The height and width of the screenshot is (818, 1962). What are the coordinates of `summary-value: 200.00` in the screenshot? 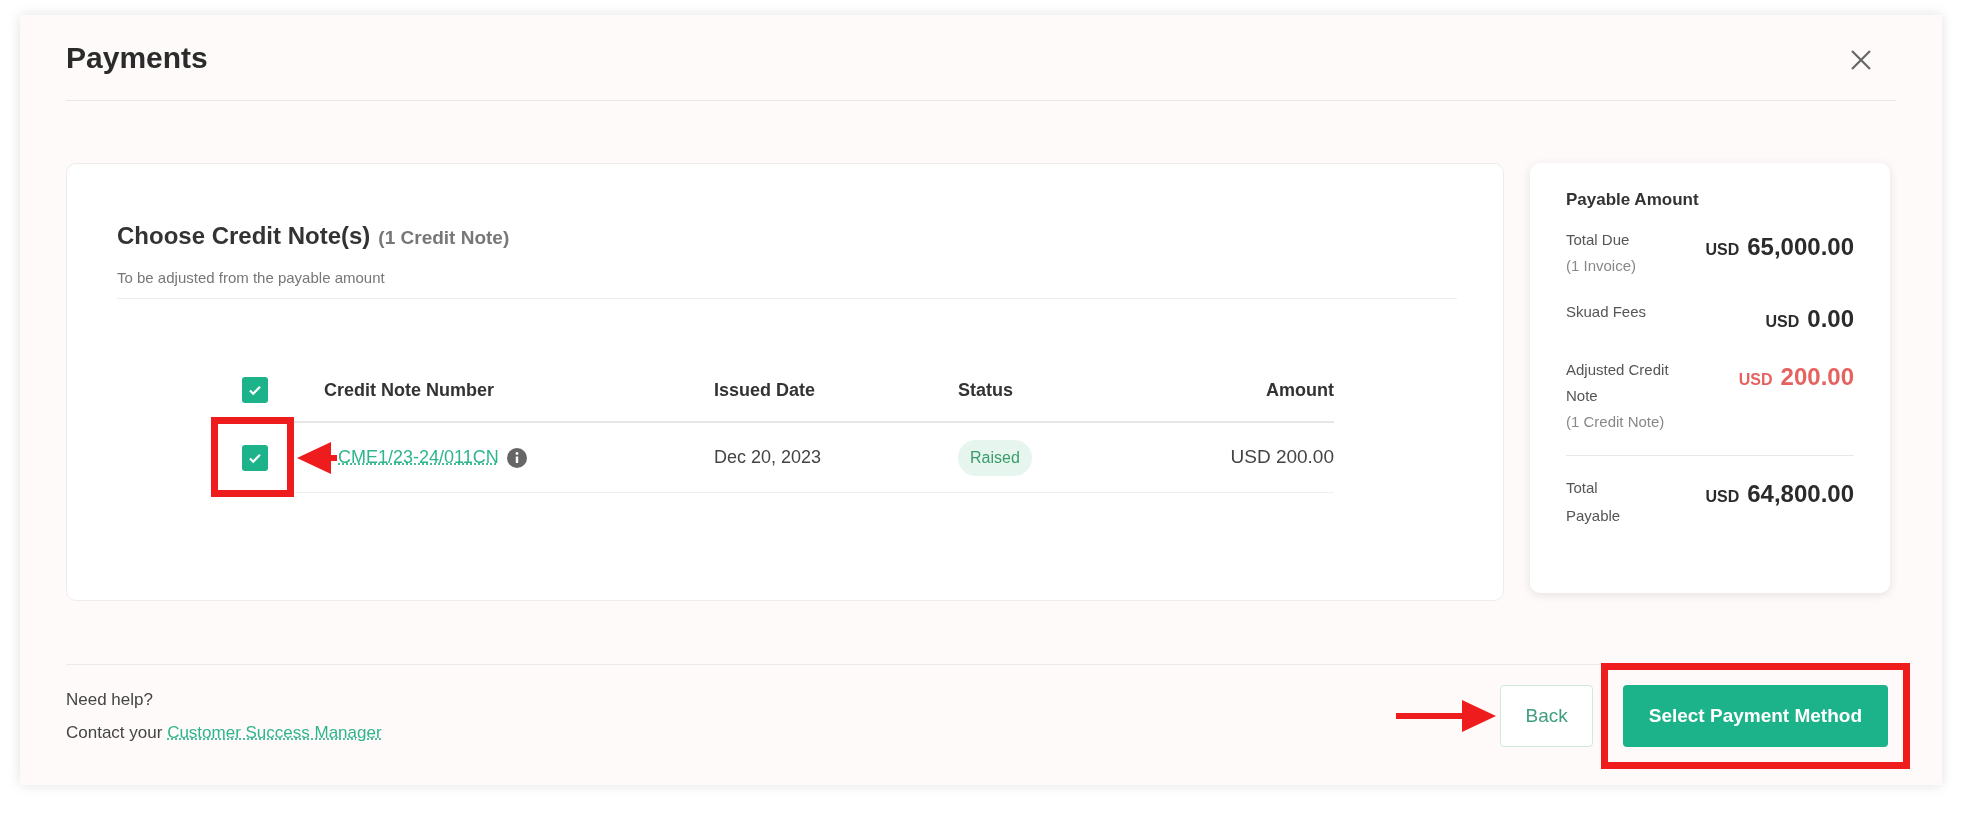 It's located at (1817, 376).